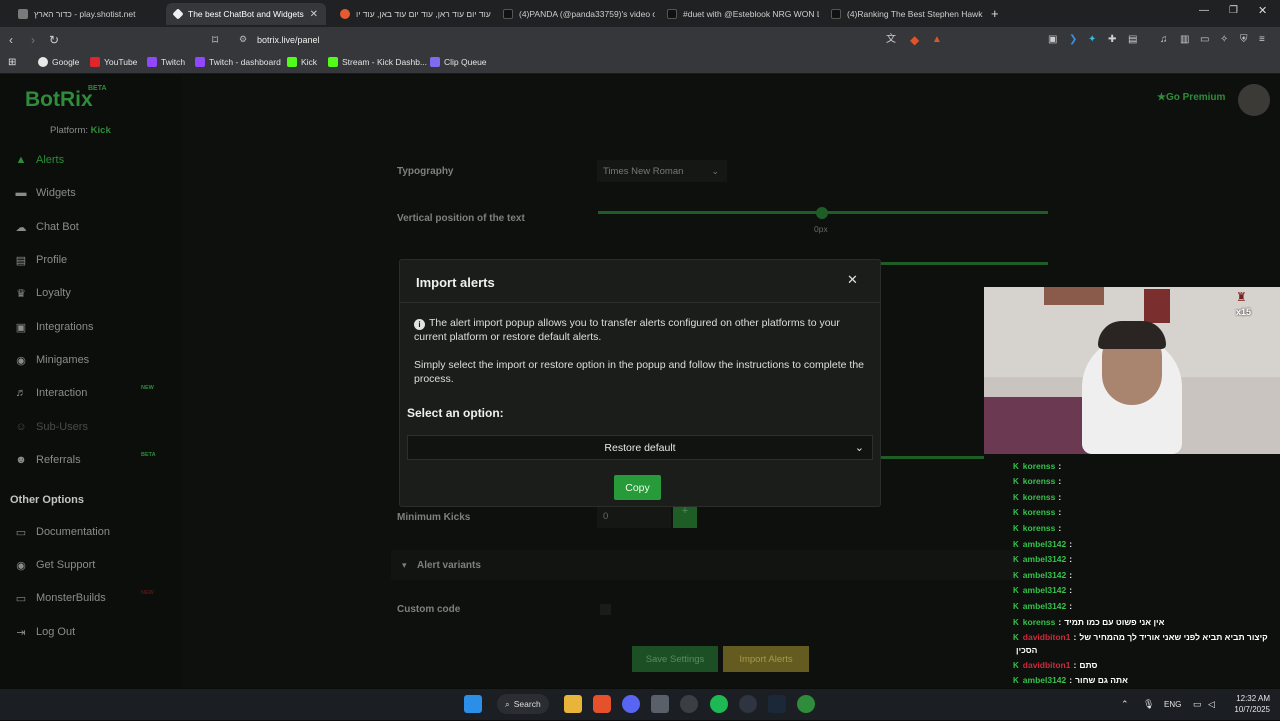  What do you see at coordinates (1092, 40) in the screenshot?
I see `extension-icon: ✦` at bounding box center [1092, 40].